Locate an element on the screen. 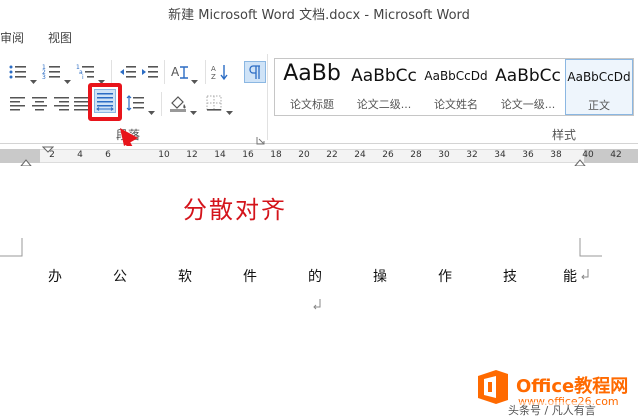 This screenshot has width=638, height=417. ruler-tick-label: 16 is located at coordinates (248, 155).